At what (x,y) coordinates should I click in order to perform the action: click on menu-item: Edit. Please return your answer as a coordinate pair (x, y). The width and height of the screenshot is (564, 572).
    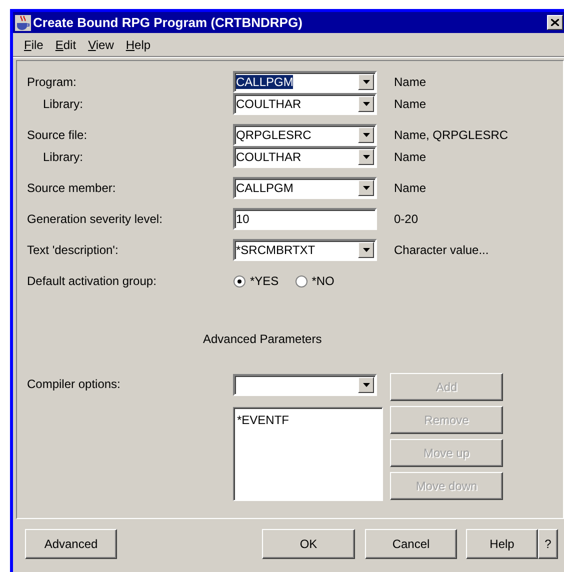
    Looking at the image, I should click on (66, 45).